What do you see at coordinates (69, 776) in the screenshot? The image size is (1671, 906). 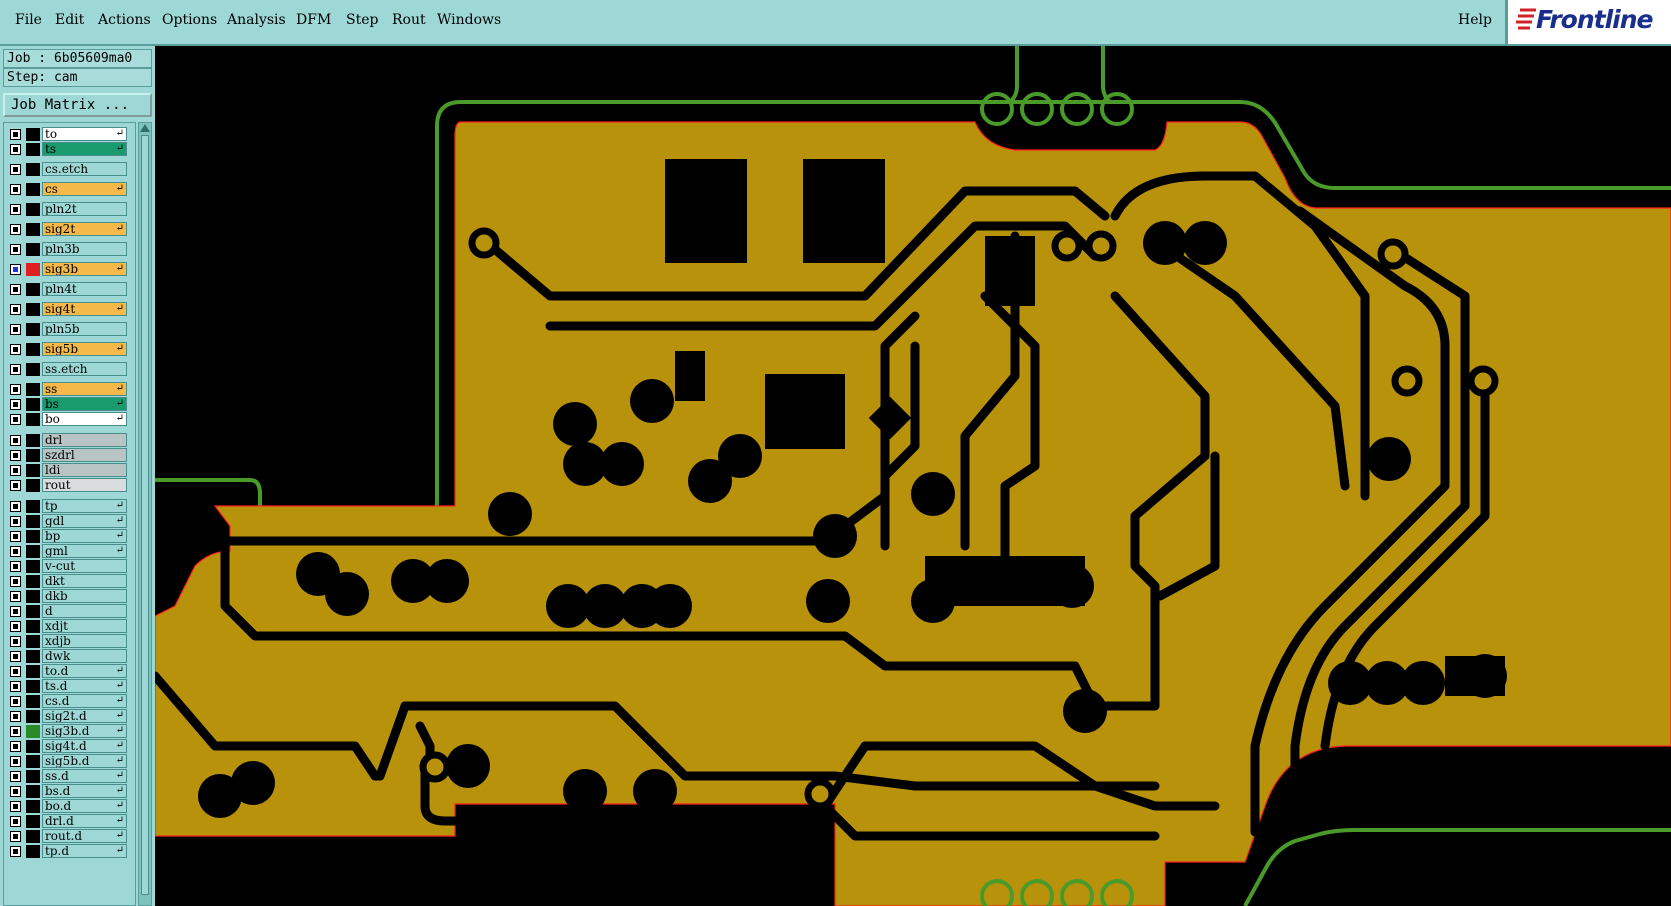 I see `layer-row: ss.d ↵` at bounding box center [69, 776].